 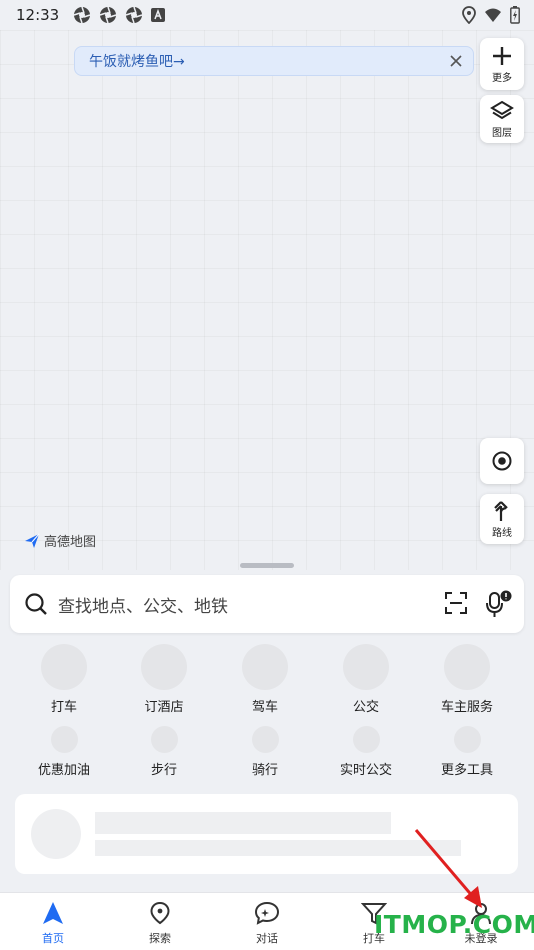 I want to click on shortcut-label: 打车, so click(x=63, y=707).